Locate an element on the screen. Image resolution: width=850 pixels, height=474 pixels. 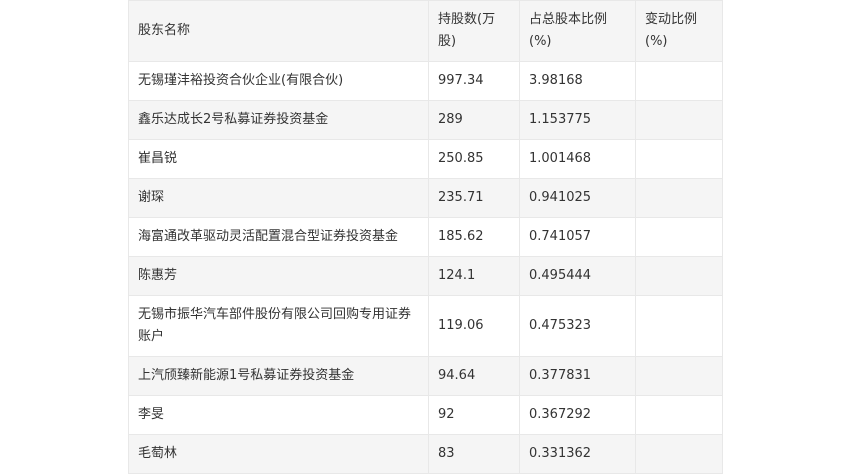
table-header-row: 股东名称 持股数(万股) 占总股本比例(%) 变动比例(%) is located at coordinates (425, 31).